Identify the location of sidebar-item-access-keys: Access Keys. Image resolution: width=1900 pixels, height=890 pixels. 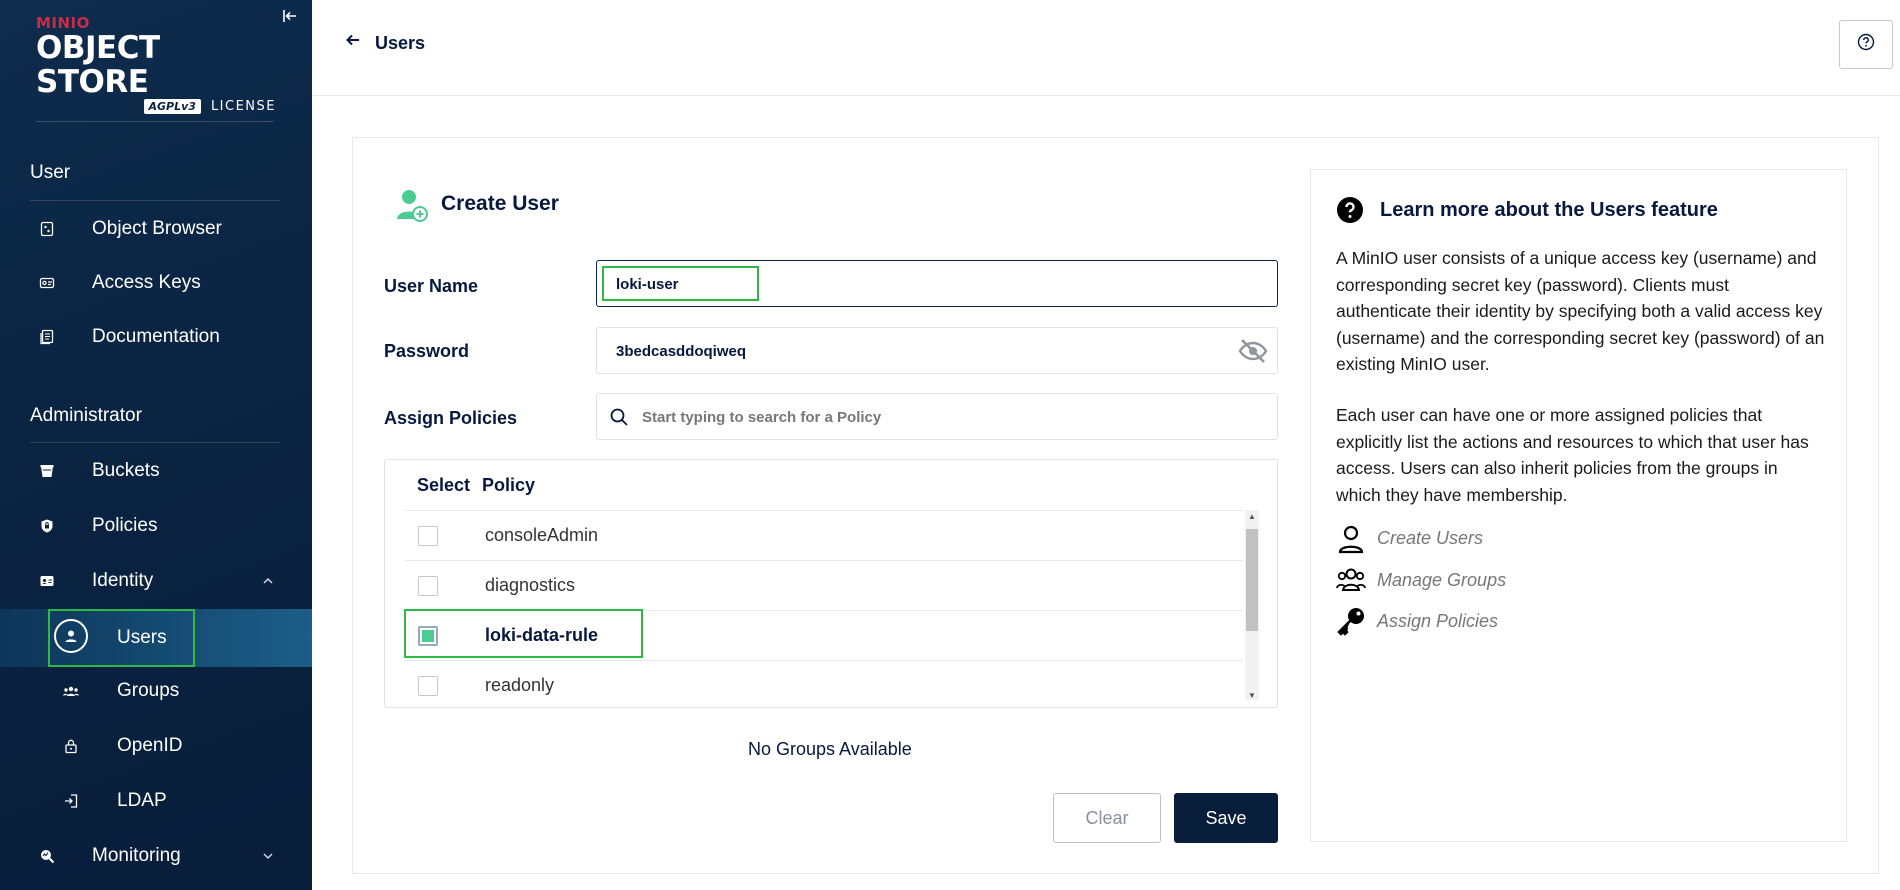
(156, 283).